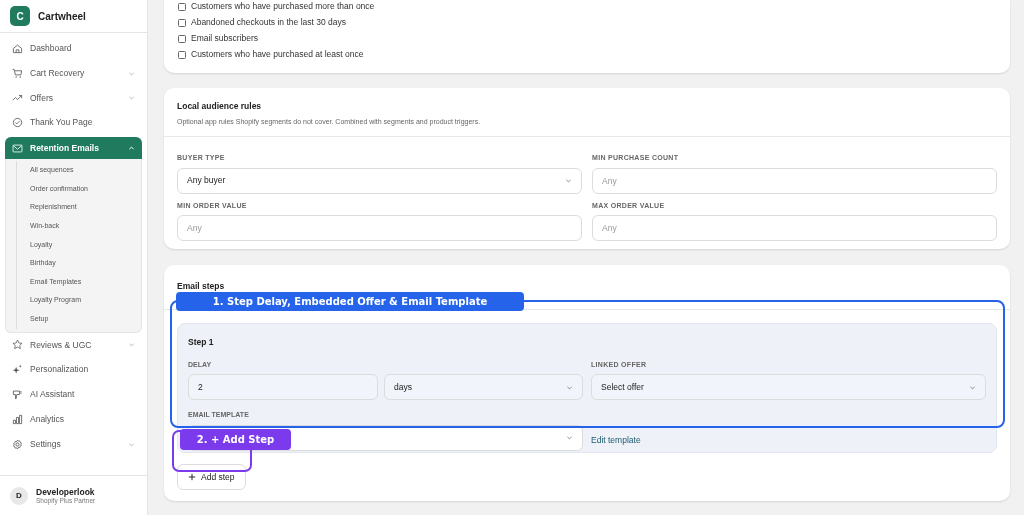 The width and height of the screenshot is (1024, 515). What do you see at coordinates (616, 440) in the screenshot?
I see `edit-template-link: Edit template` at bounding box center [616, 440].